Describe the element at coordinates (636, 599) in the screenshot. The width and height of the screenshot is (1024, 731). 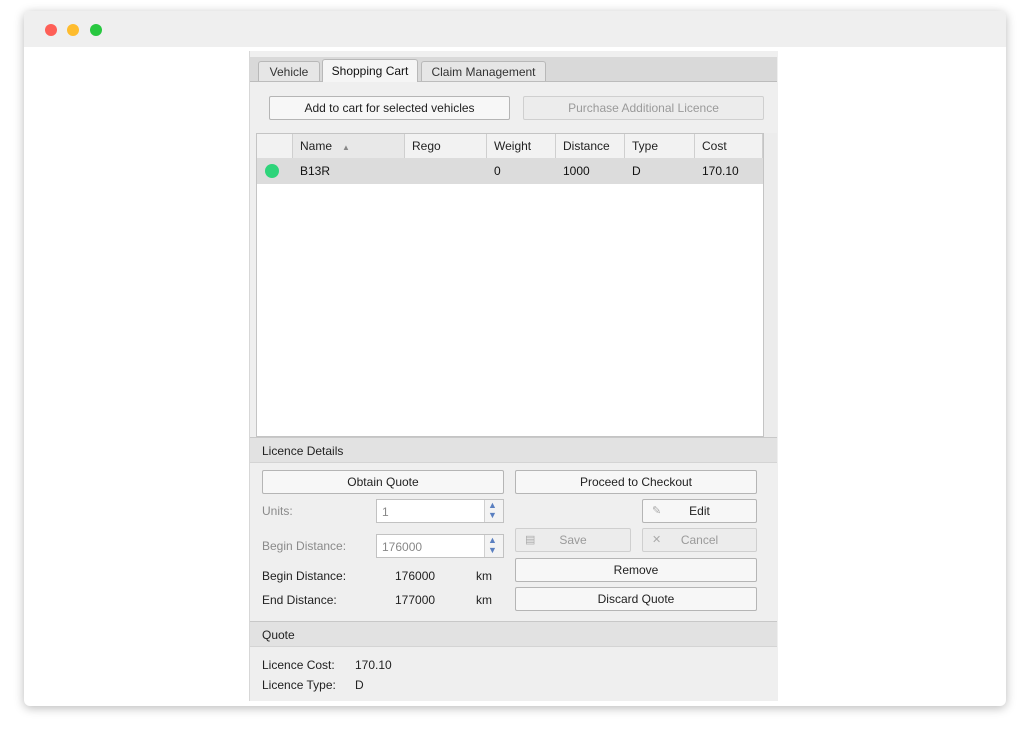
I see `discard-quote-button: Discard Quote` at that location.